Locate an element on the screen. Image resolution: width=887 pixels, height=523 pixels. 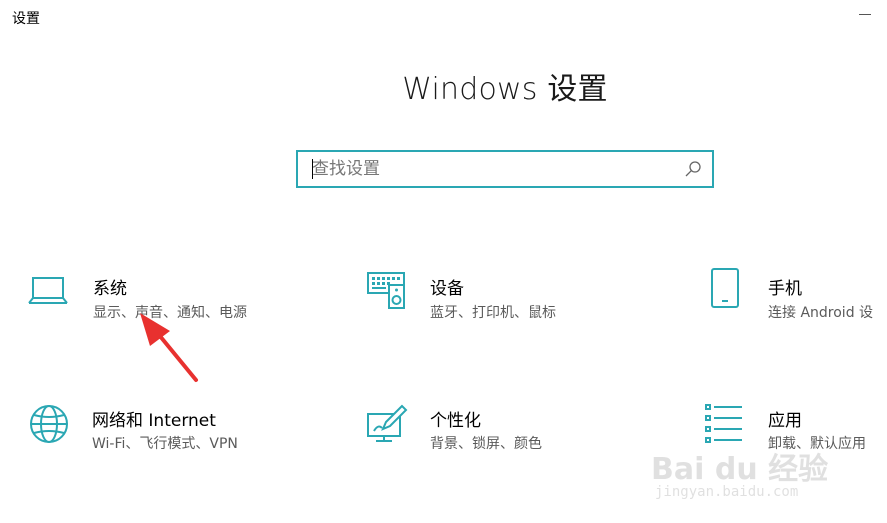
laptop-icon is located at coordinates (48, 290).